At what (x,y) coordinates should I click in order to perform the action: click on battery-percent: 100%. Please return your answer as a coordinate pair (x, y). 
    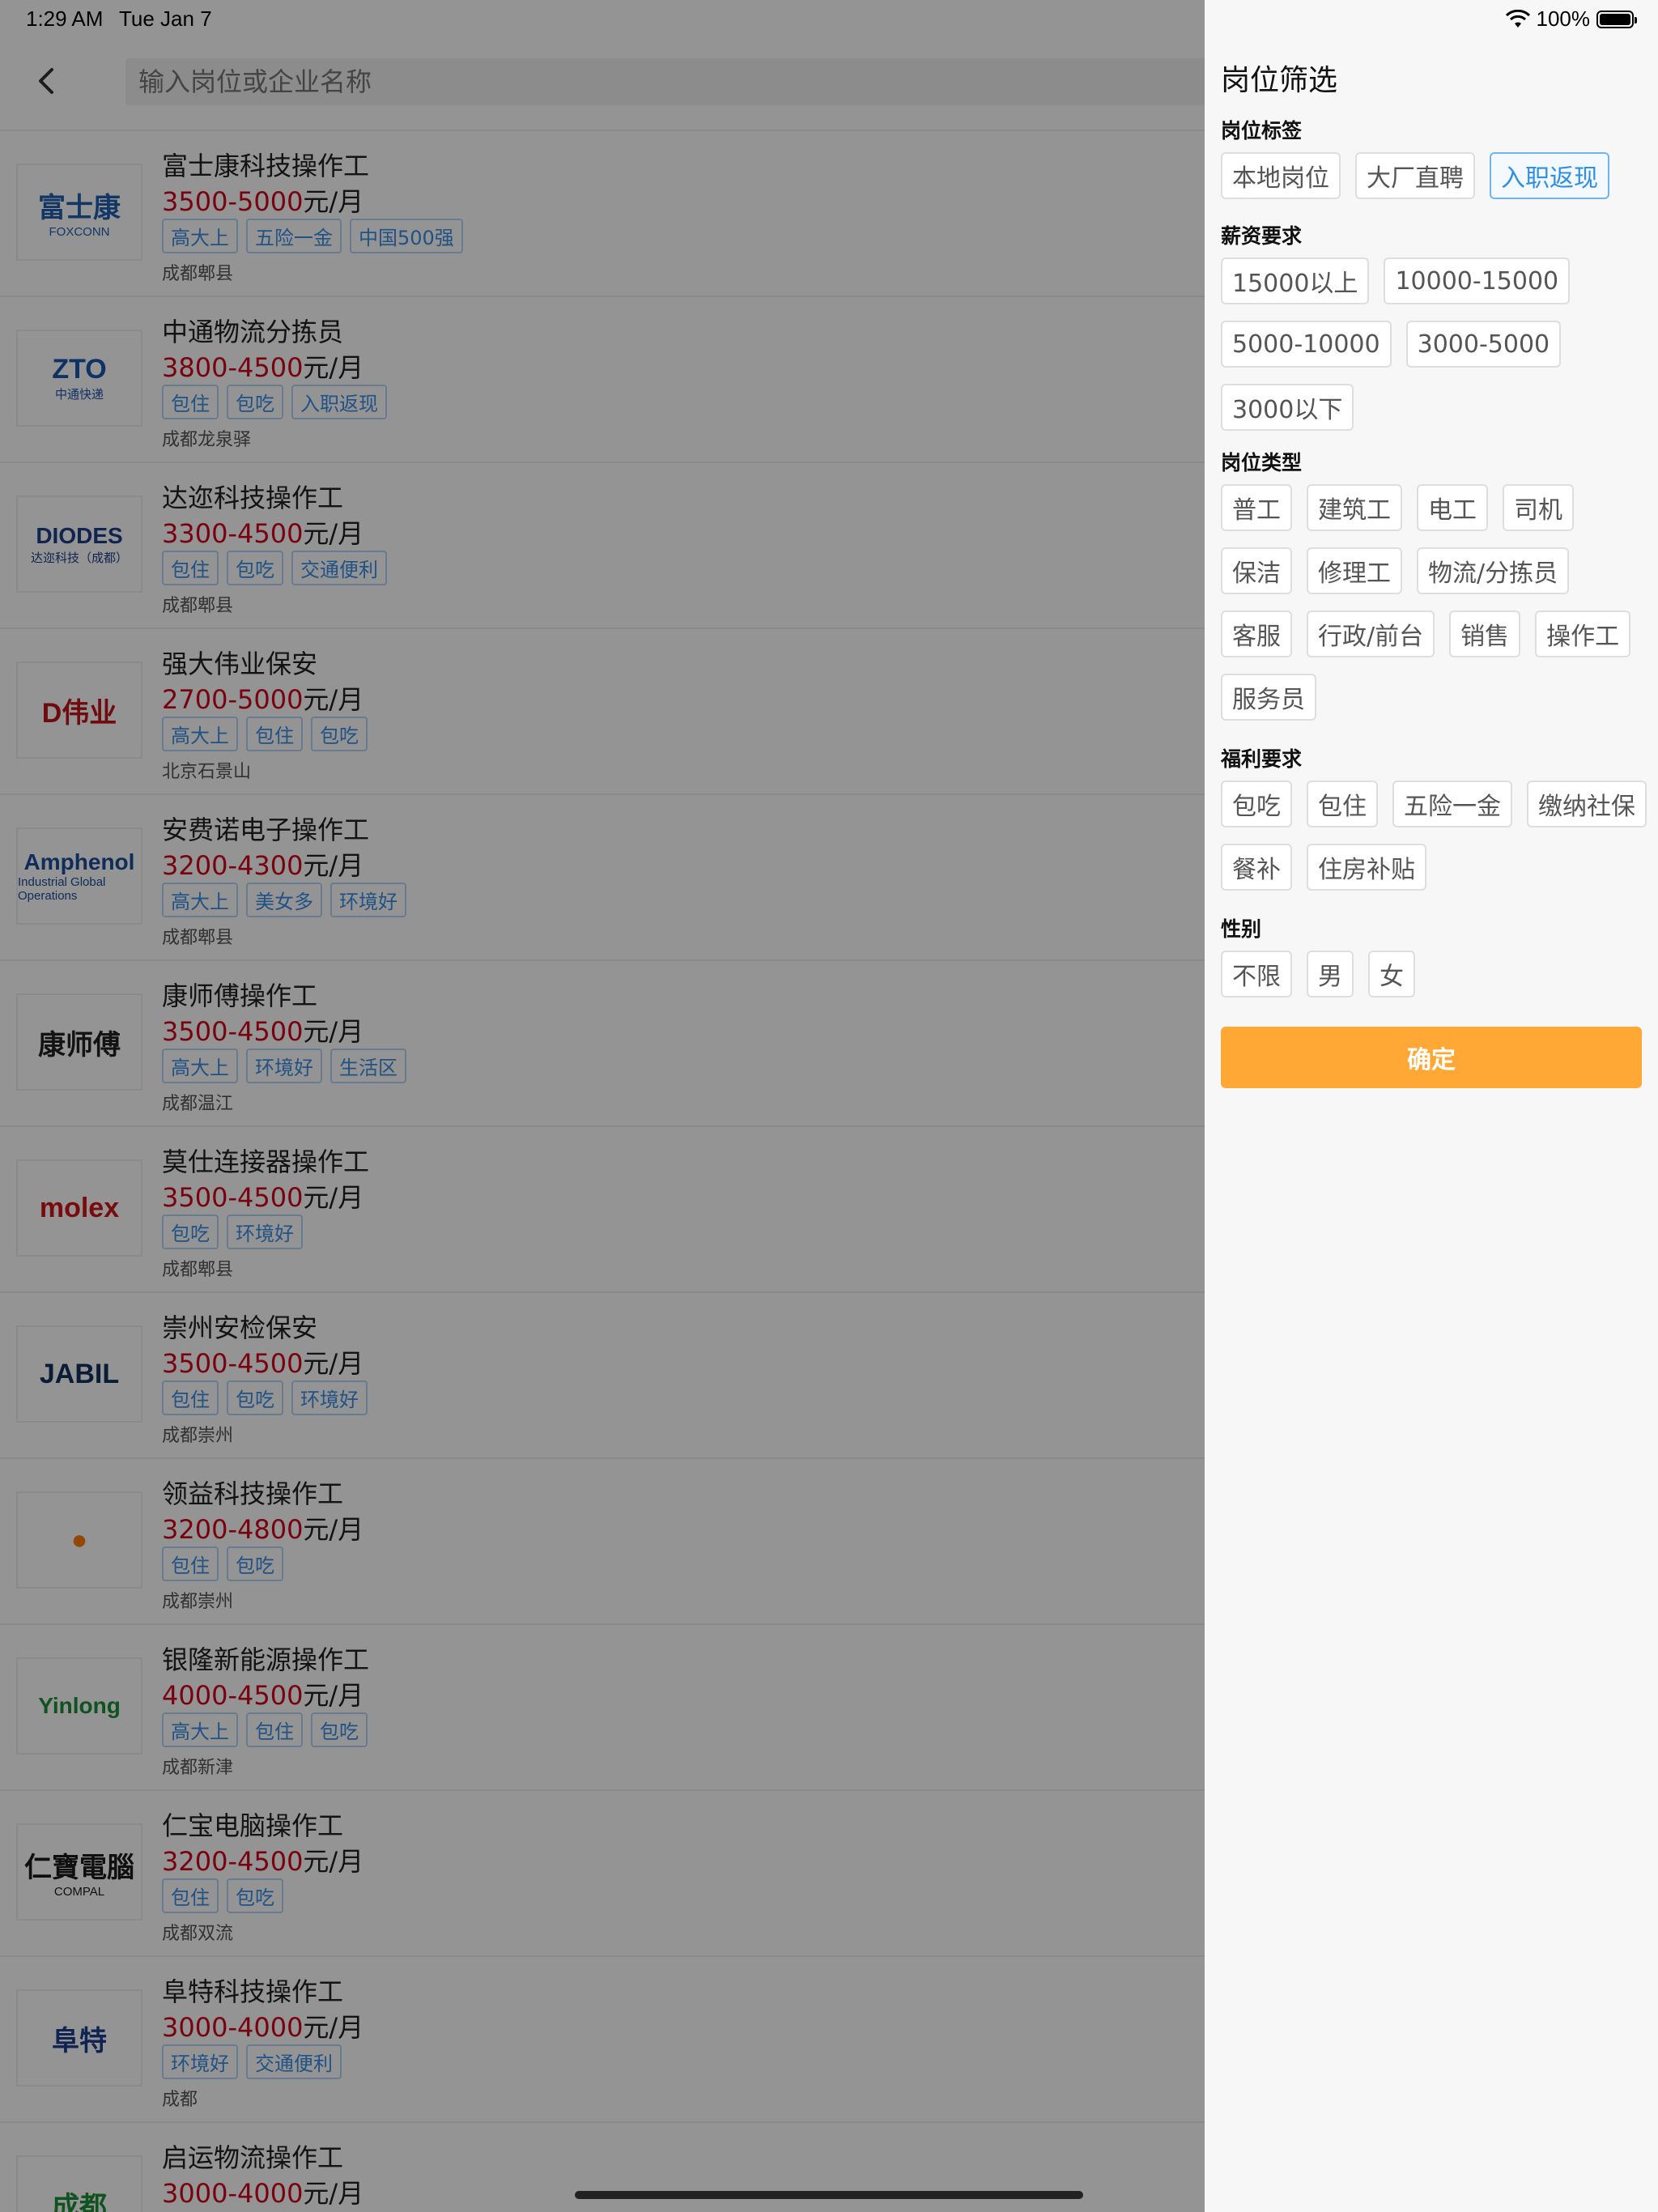
    Looking at the image, I should click on (1563, 19).